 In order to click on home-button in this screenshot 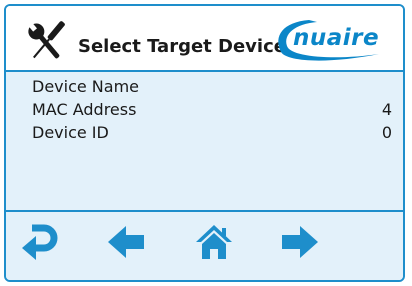, I will do `click(214, 242)`.